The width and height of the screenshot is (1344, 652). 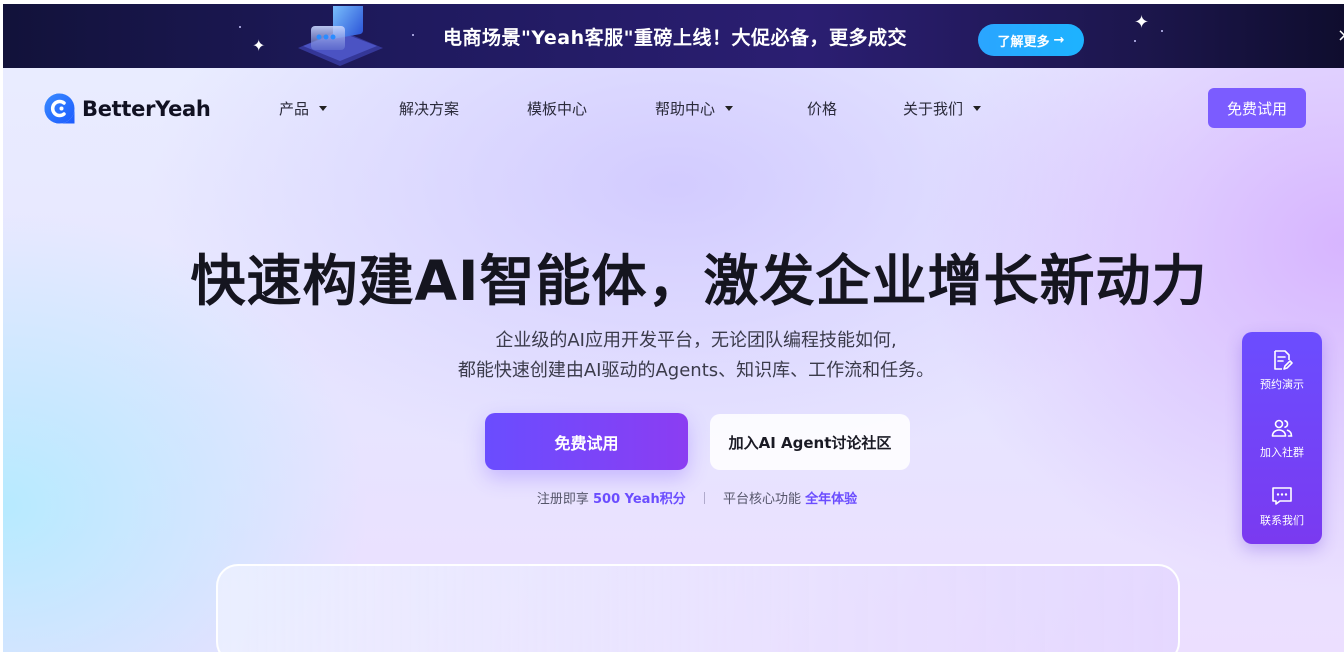 I want to click on nav-item-product: 产品, so click(x=303, y=108).